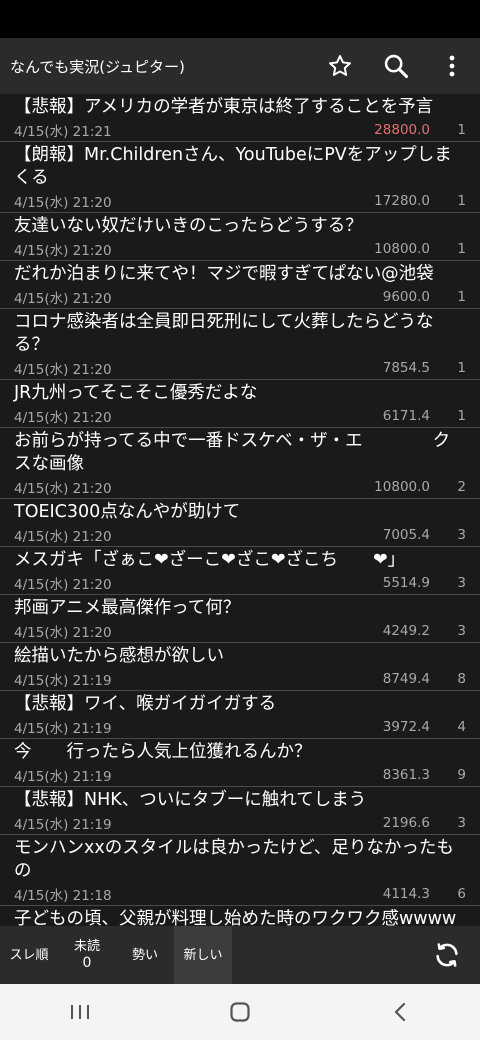  I want to click on tab-unread: 未読 0, so click(87, 955).